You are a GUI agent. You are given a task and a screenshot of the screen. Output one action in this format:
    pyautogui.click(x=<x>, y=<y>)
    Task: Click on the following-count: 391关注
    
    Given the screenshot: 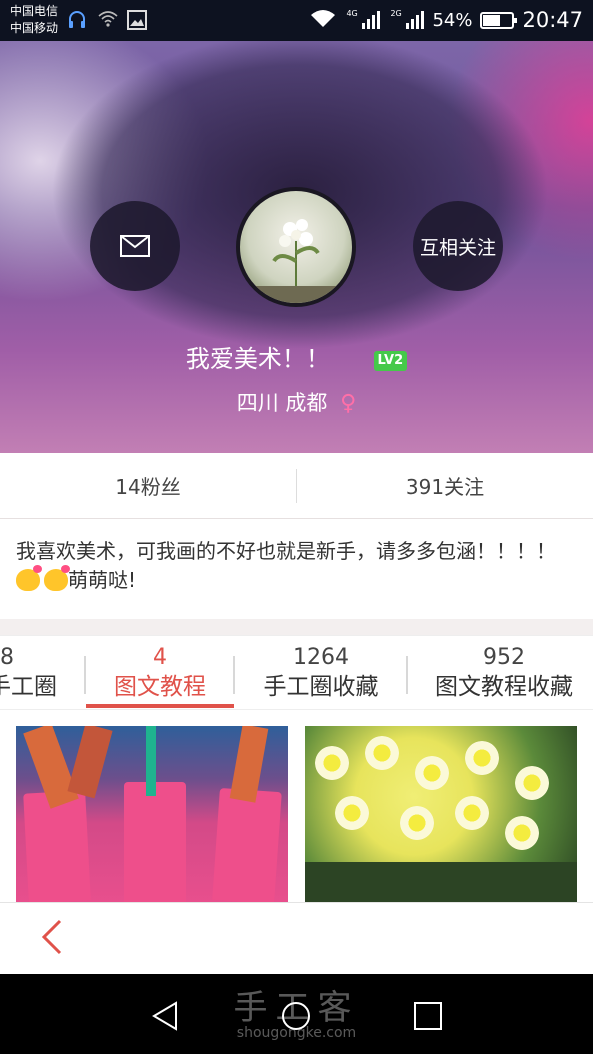 What is the action you would take?
    pyautogui.click(x=445, y=485)
    